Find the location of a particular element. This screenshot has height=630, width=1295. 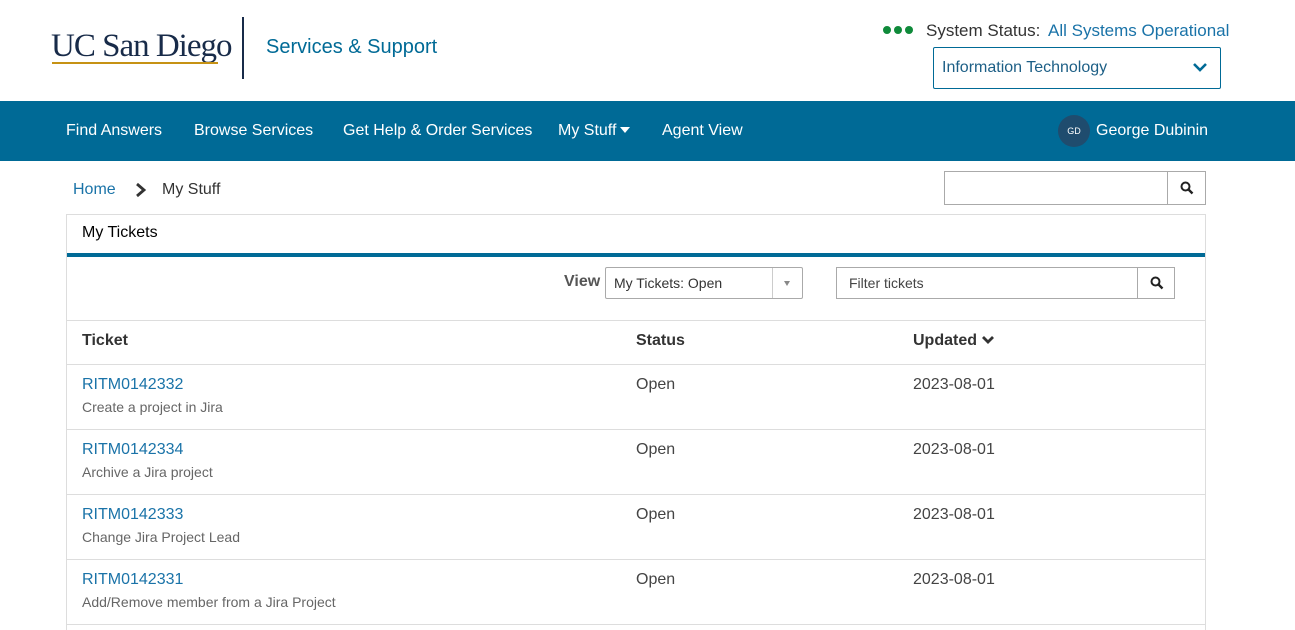

nav-my-stuff: My Stuff is located at coordinates (594, 131).